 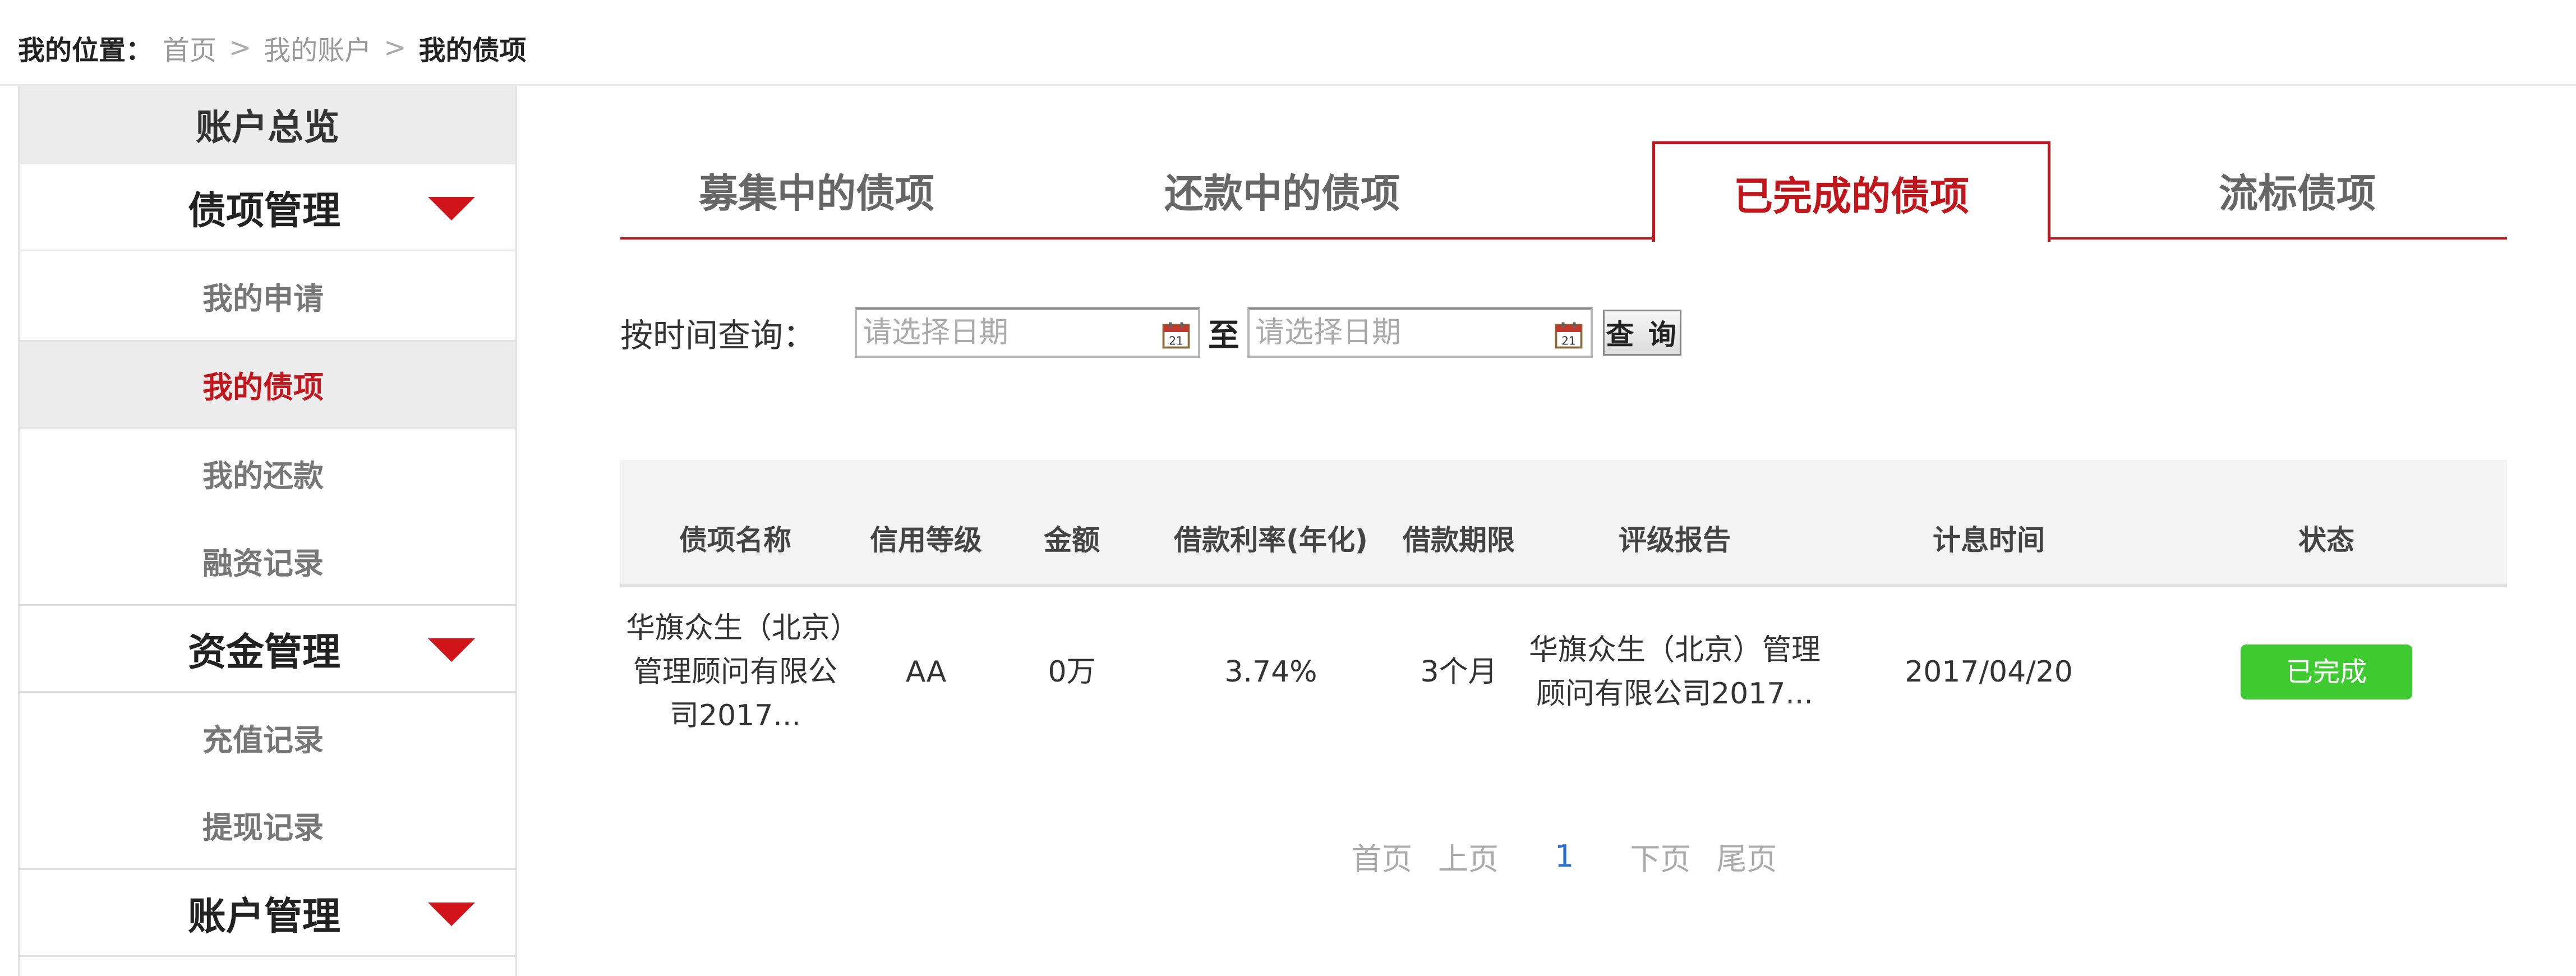 I want to click on breadcrumb: 我的位置： 首页 > 我的账户 > 我的债项, so click(x=272, y=48).